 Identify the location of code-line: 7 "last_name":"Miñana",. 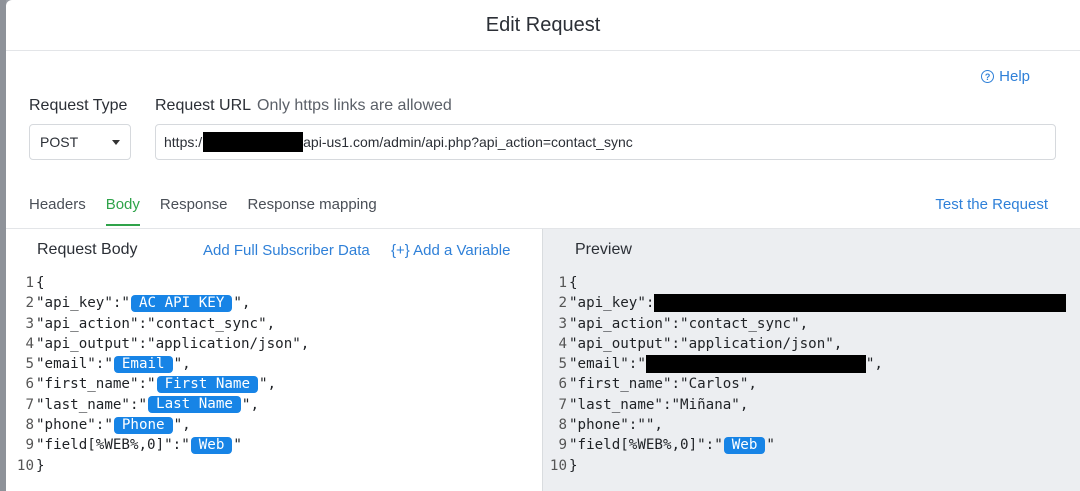
(804, 405).